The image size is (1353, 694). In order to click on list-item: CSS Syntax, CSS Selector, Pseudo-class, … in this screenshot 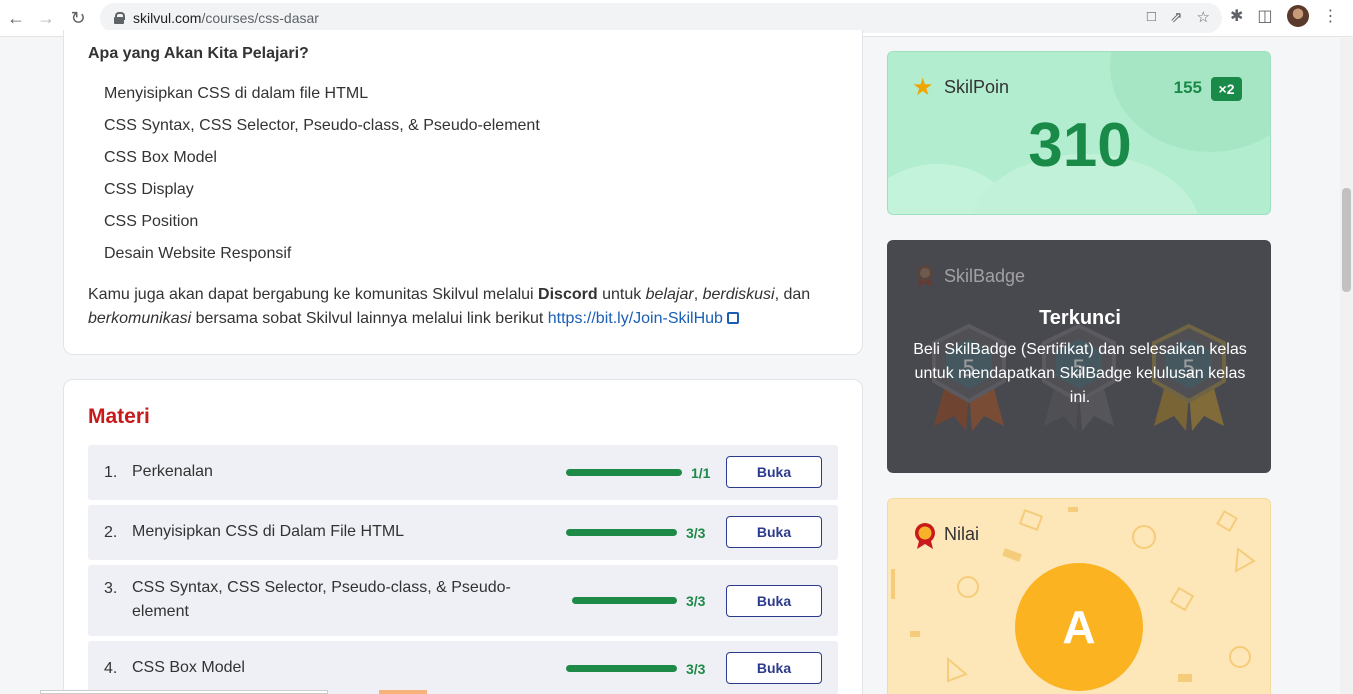, I will do `click(322, 125)`.